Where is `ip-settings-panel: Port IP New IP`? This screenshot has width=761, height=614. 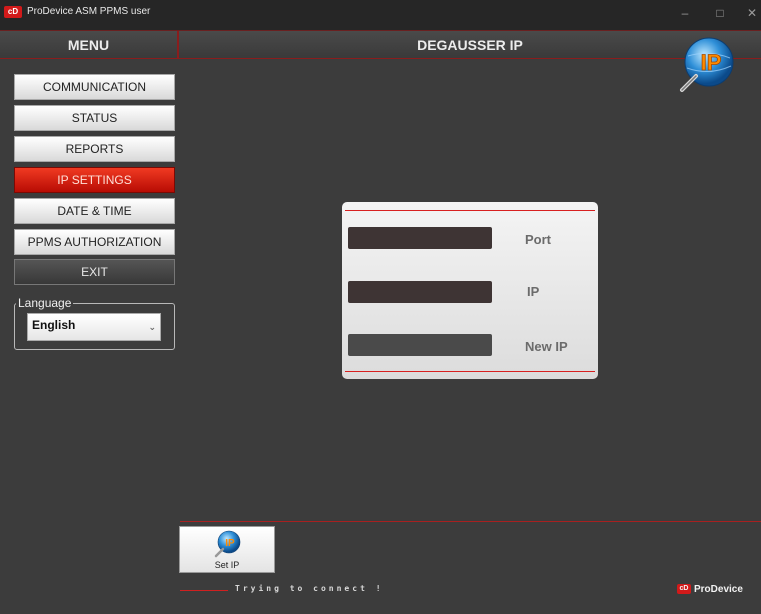
ip-settings-panel: Port IP New IP is located at coordinates (470, 290).